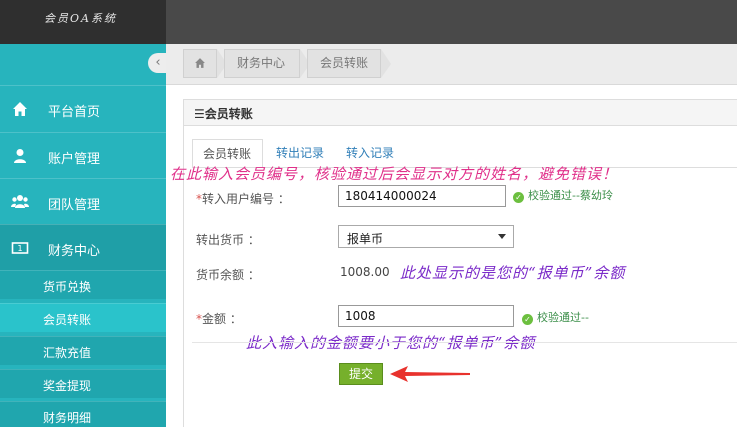 This screenshot has height=427, width=737. What do you see at coordinates (228, 275) in the screenshot?
I see `balance-label: 货币余额 ：` at bounding box center [228, 275].